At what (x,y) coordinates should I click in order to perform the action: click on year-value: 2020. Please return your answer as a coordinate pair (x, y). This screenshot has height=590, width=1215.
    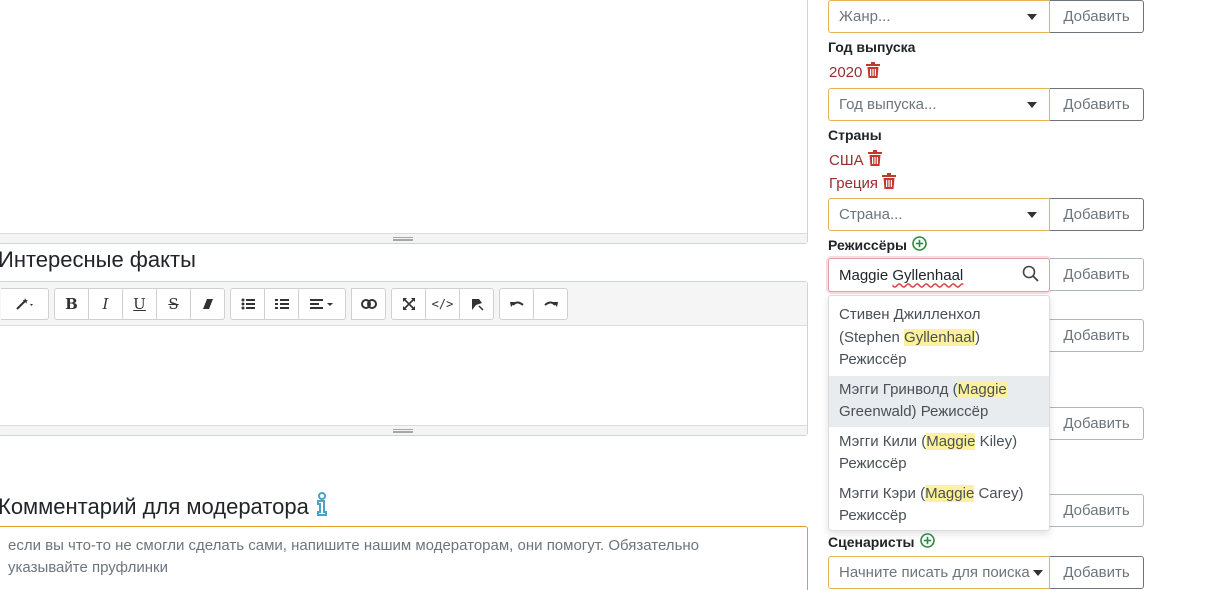
    Looking at the image, I should click on (846, 72).